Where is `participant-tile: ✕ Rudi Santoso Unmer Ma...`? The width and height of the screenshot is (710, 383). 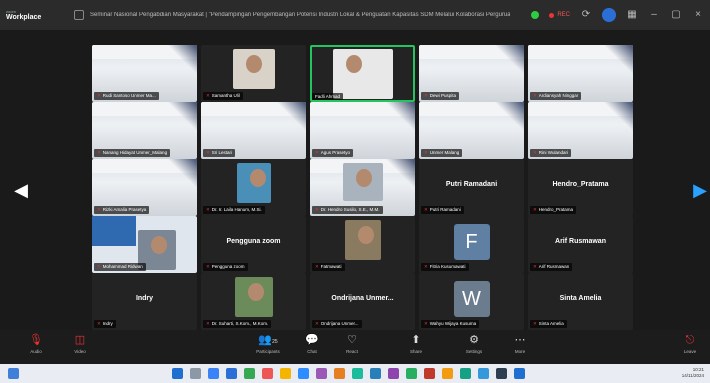 participant-tile: ✕ Rudi Santoso Unmer Ma... is located at coordinates (144, 73).